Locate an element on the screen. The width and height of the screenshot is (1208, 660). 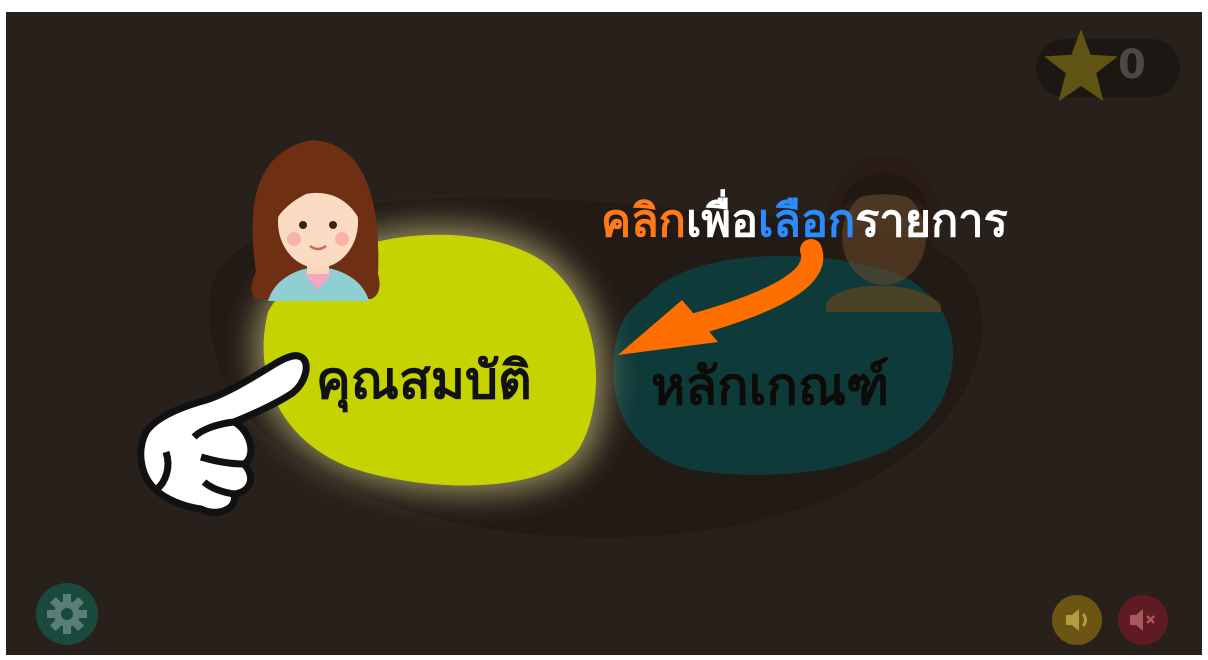
score-value: 0 is located at coordinates (1132, 65).